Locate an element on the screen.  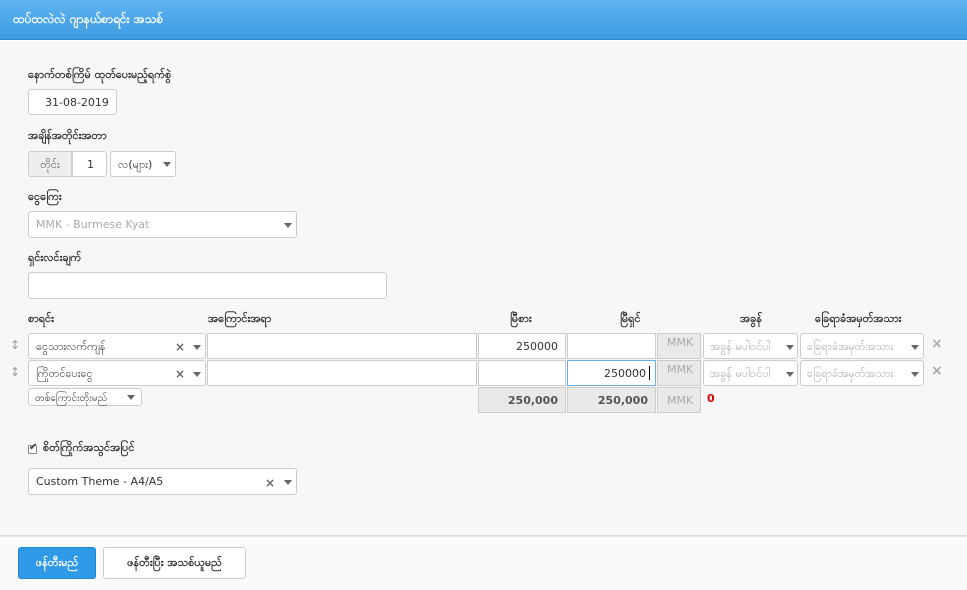
save-and-new-button: ဖန်တီးပြီး အသစ်ယူမည် is located at coordinates (174, 563).